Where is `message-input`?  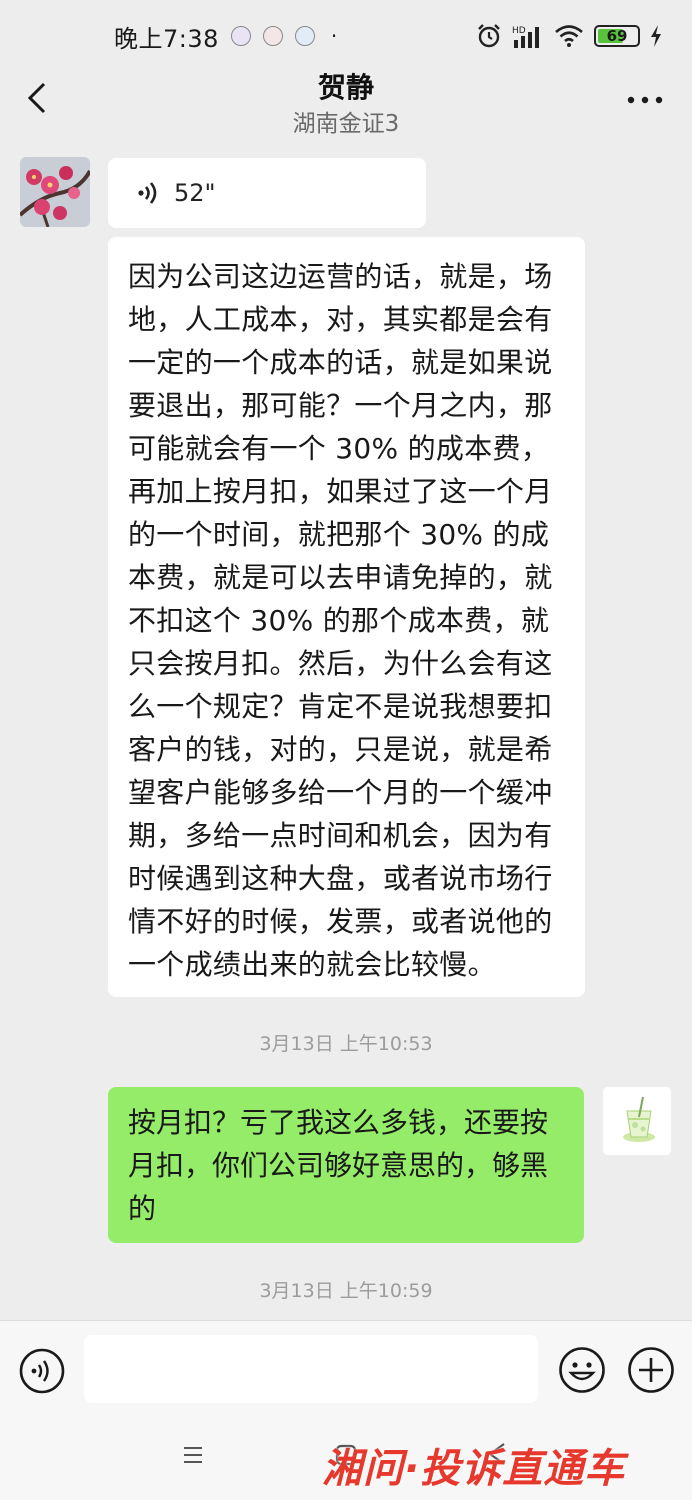
message-input is located at coordinates (311, 1369).